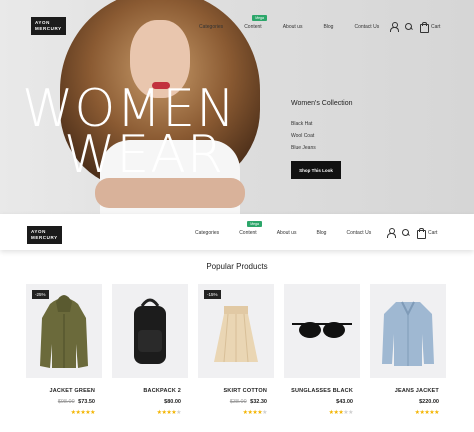  I want to click on old-price: $38.00, so click(238, 402).